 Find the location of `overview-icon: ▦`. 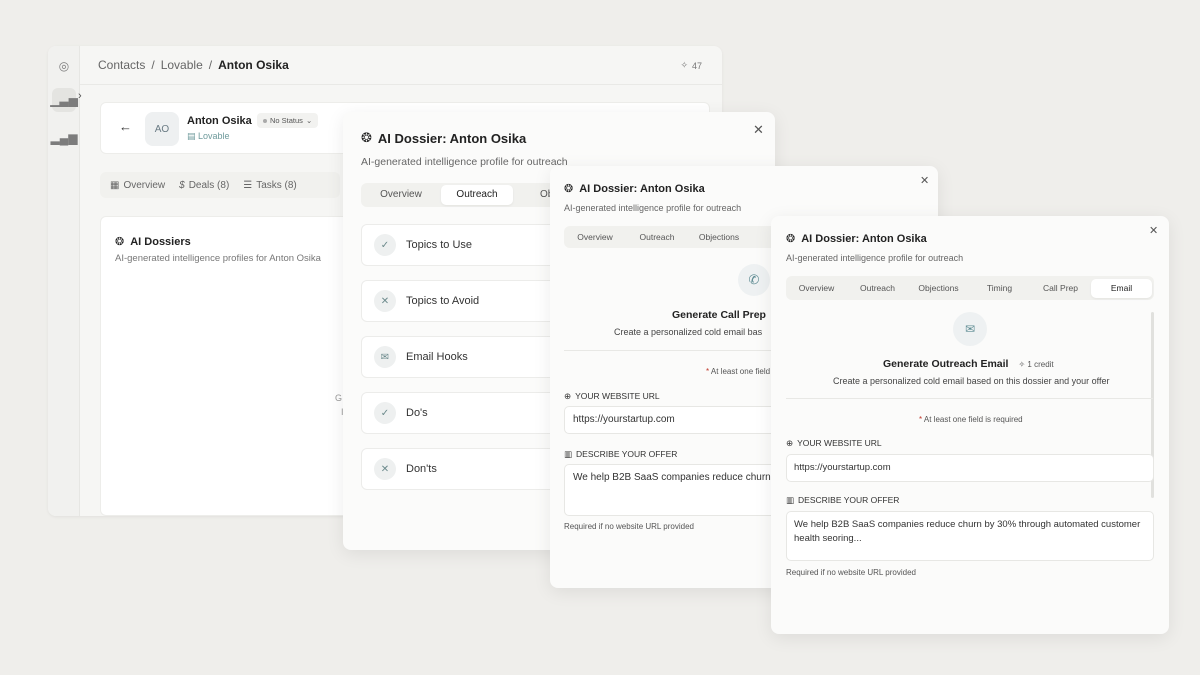

overview-icon: ▦ is located at coordinates (115, 185).